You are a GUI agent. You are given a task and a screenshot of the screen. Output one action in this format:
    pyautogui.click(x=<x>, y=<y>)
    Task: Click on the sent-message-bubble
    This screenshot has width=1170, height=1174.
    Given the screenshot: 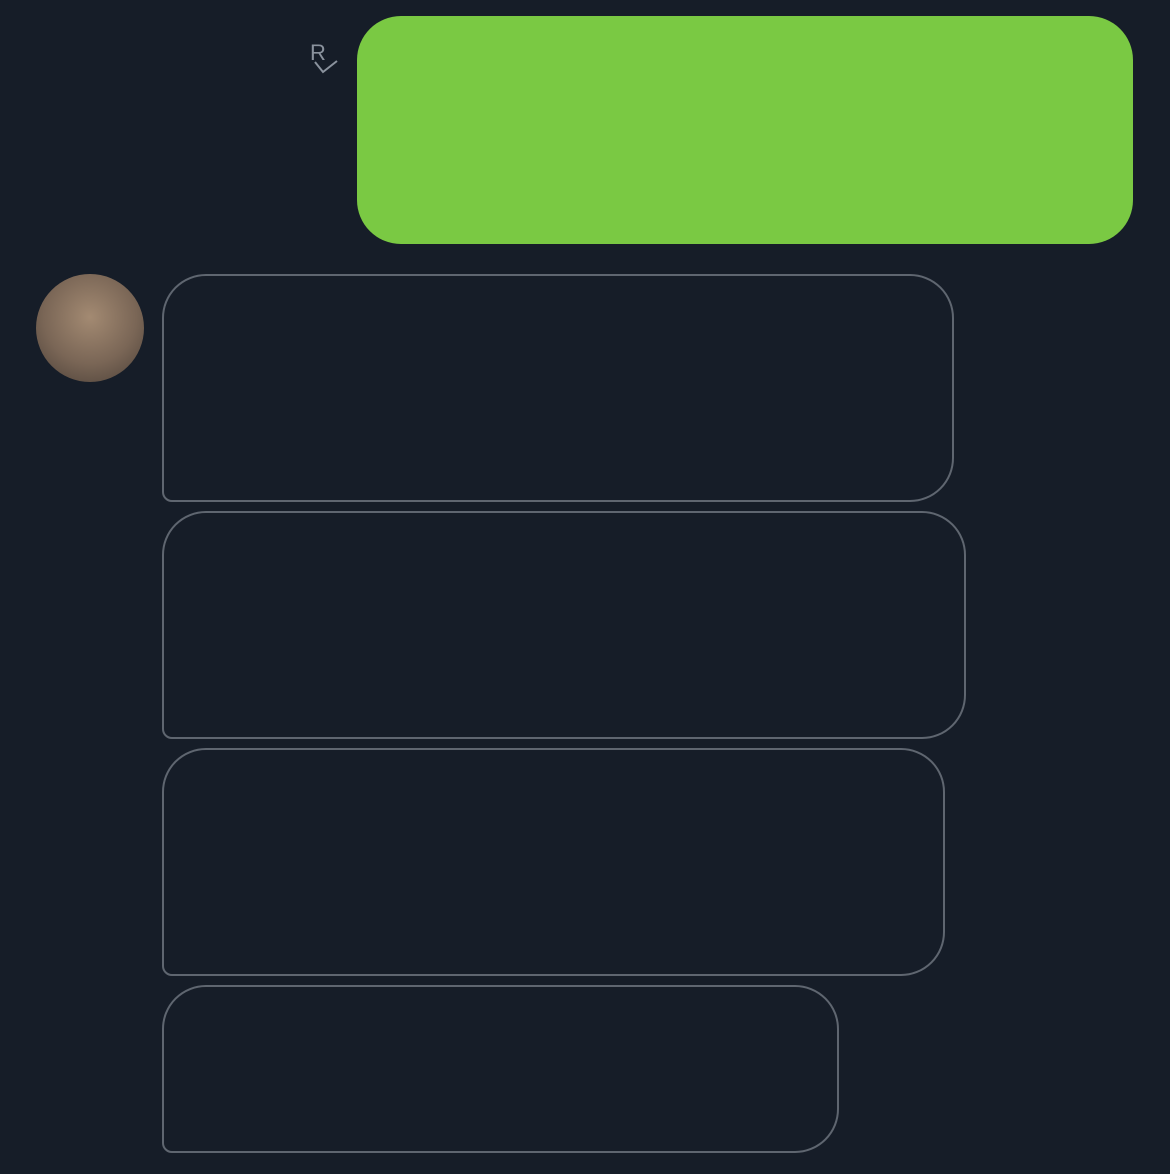 What is the action you would take?
    pyautogui.click(x=745, y=130)
    